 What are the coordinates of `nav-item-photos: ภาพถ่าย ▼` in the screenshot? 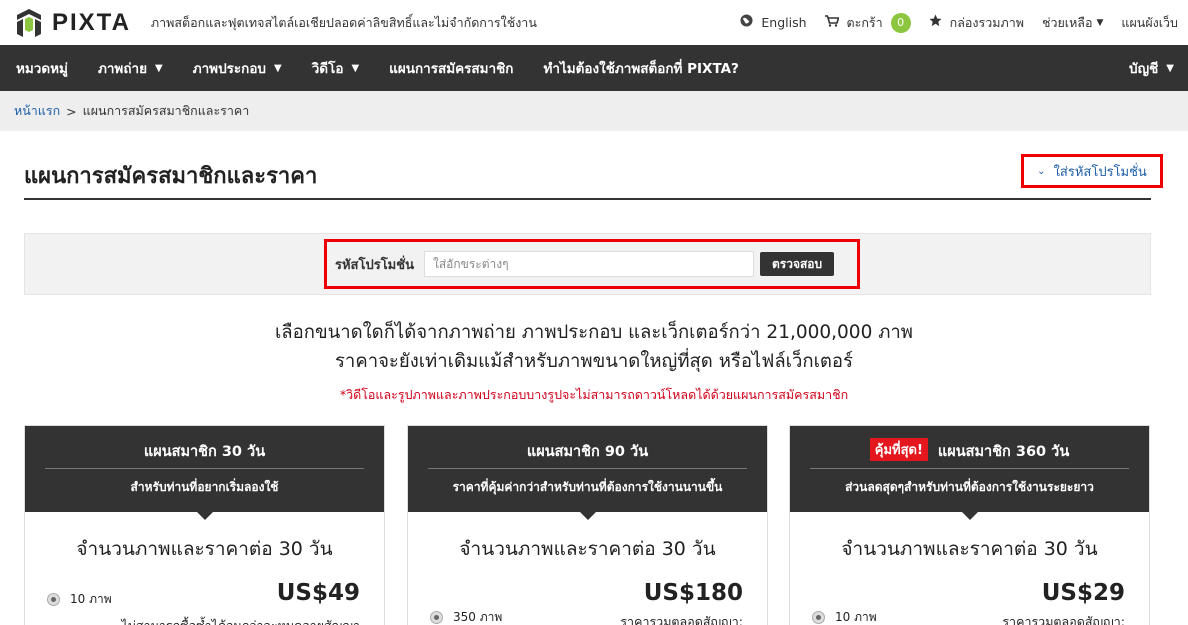 It's located at (130, 68).